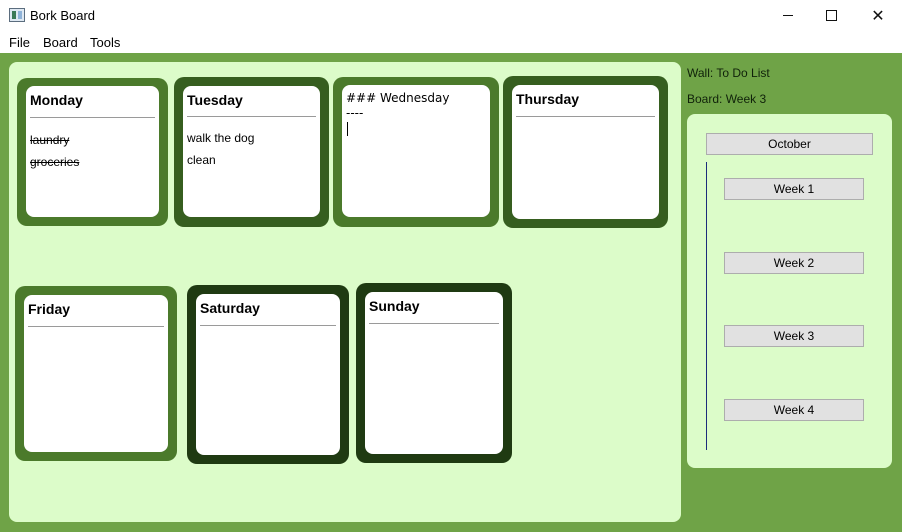 The width and height of the screenshot is (902, 532). Describe the element at coordinates (355, 113) in the screenshot. I see `editor-line: ----` at that location.